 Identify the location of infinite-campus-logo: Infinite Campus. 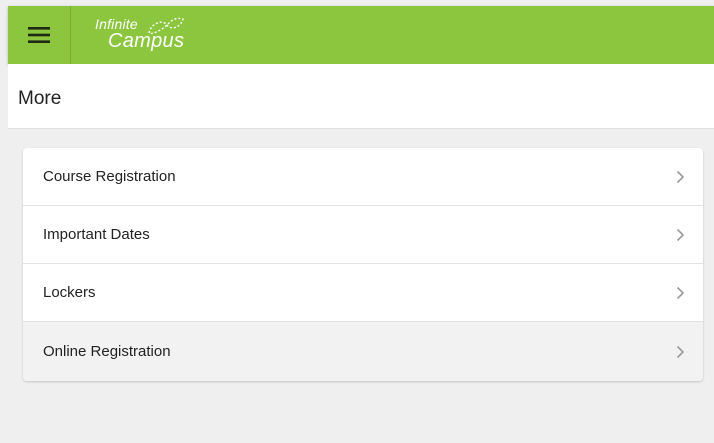
(163, 35).